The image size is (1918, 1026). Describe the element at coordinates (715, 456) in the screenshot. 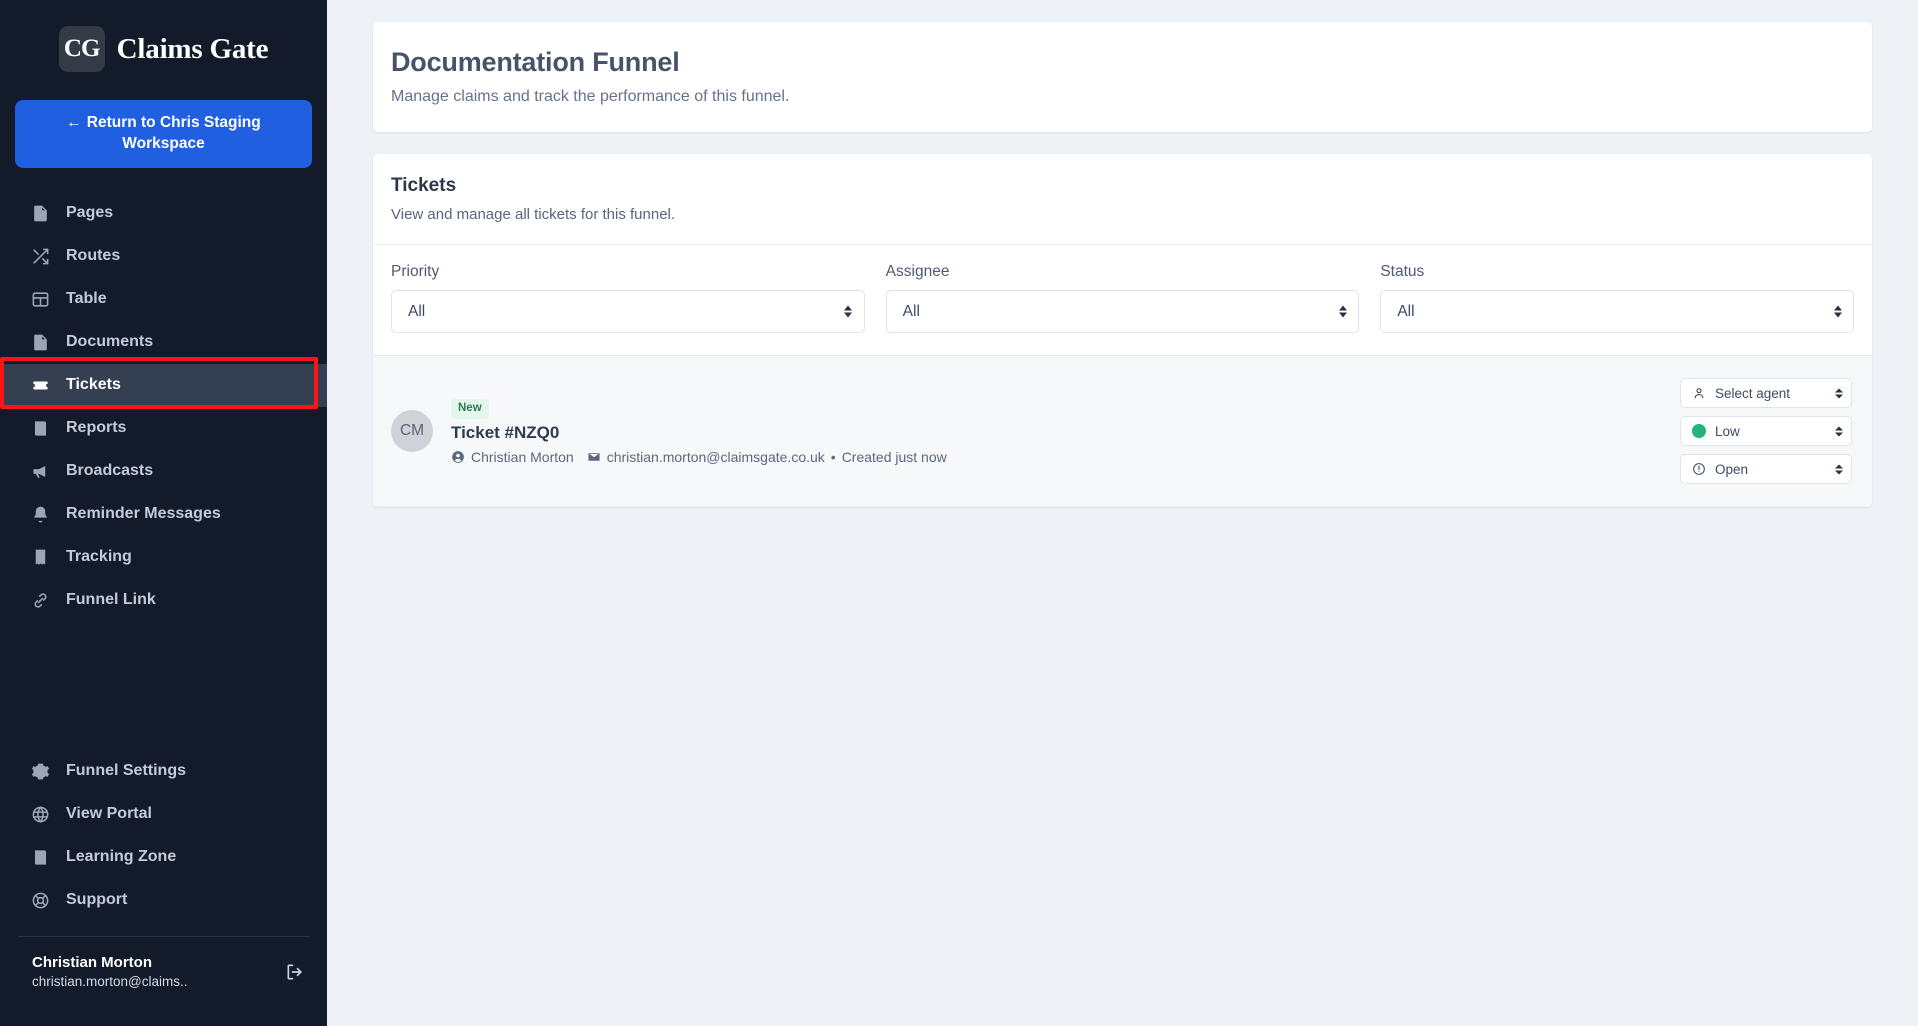

I see `ticket-email: christian.morton@claimsgate.co.uk` at that location.